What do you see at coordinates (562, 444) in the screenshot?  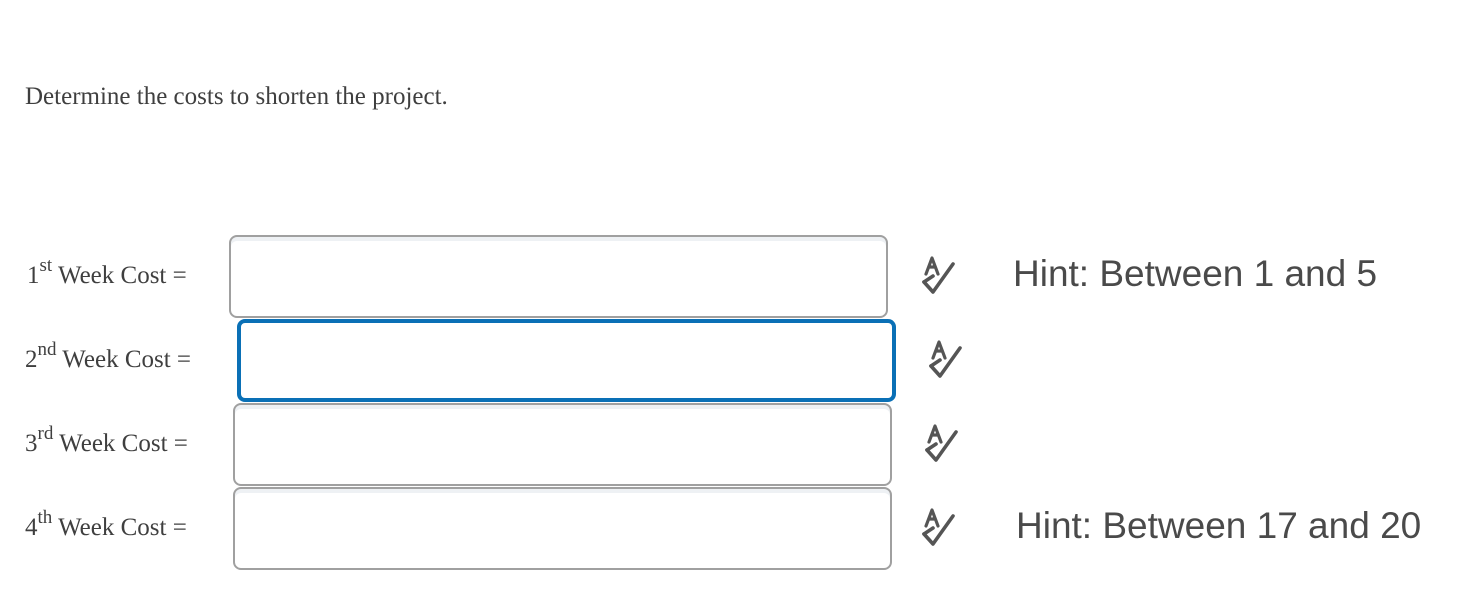 I see `week-3-cost-input` at bounding box center [562, 444].